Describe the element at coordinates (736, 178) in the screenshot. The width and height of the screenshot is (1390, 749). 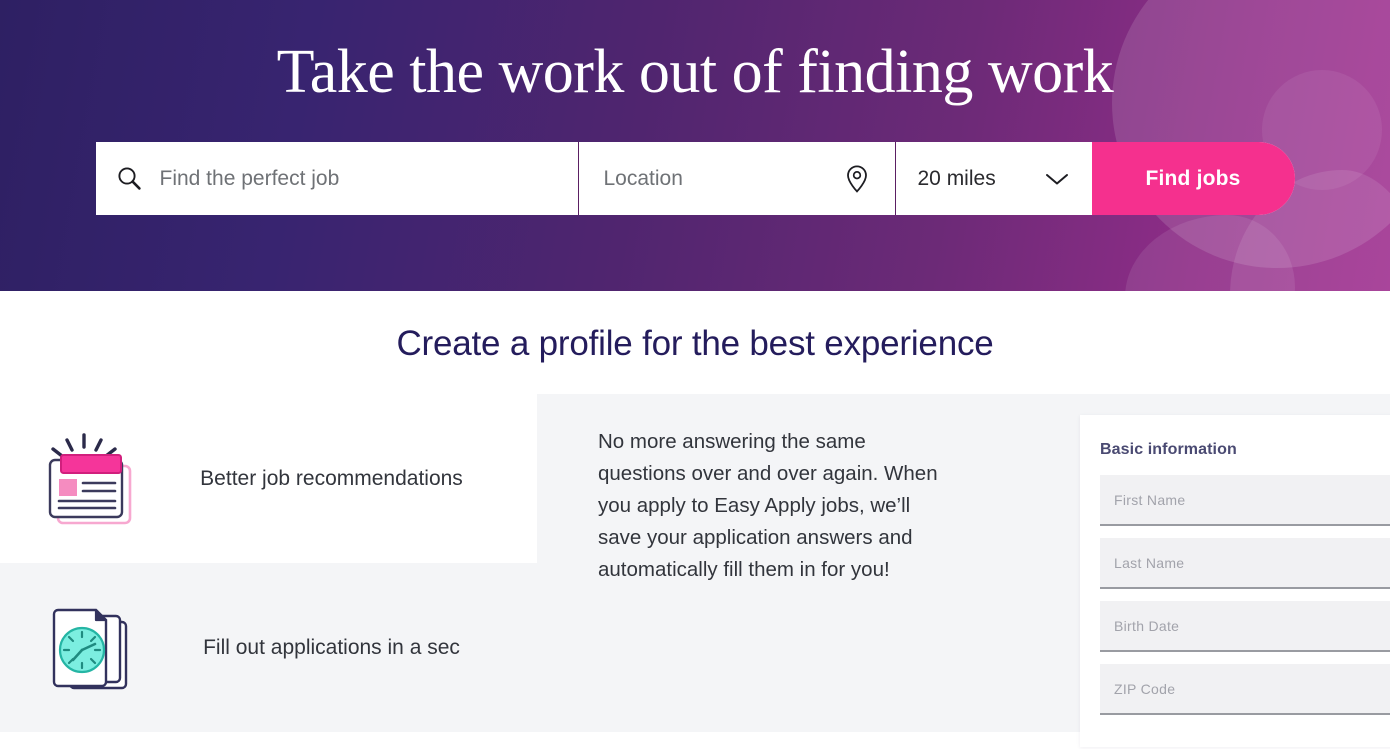
I see `location-search-field: Location` at that location.